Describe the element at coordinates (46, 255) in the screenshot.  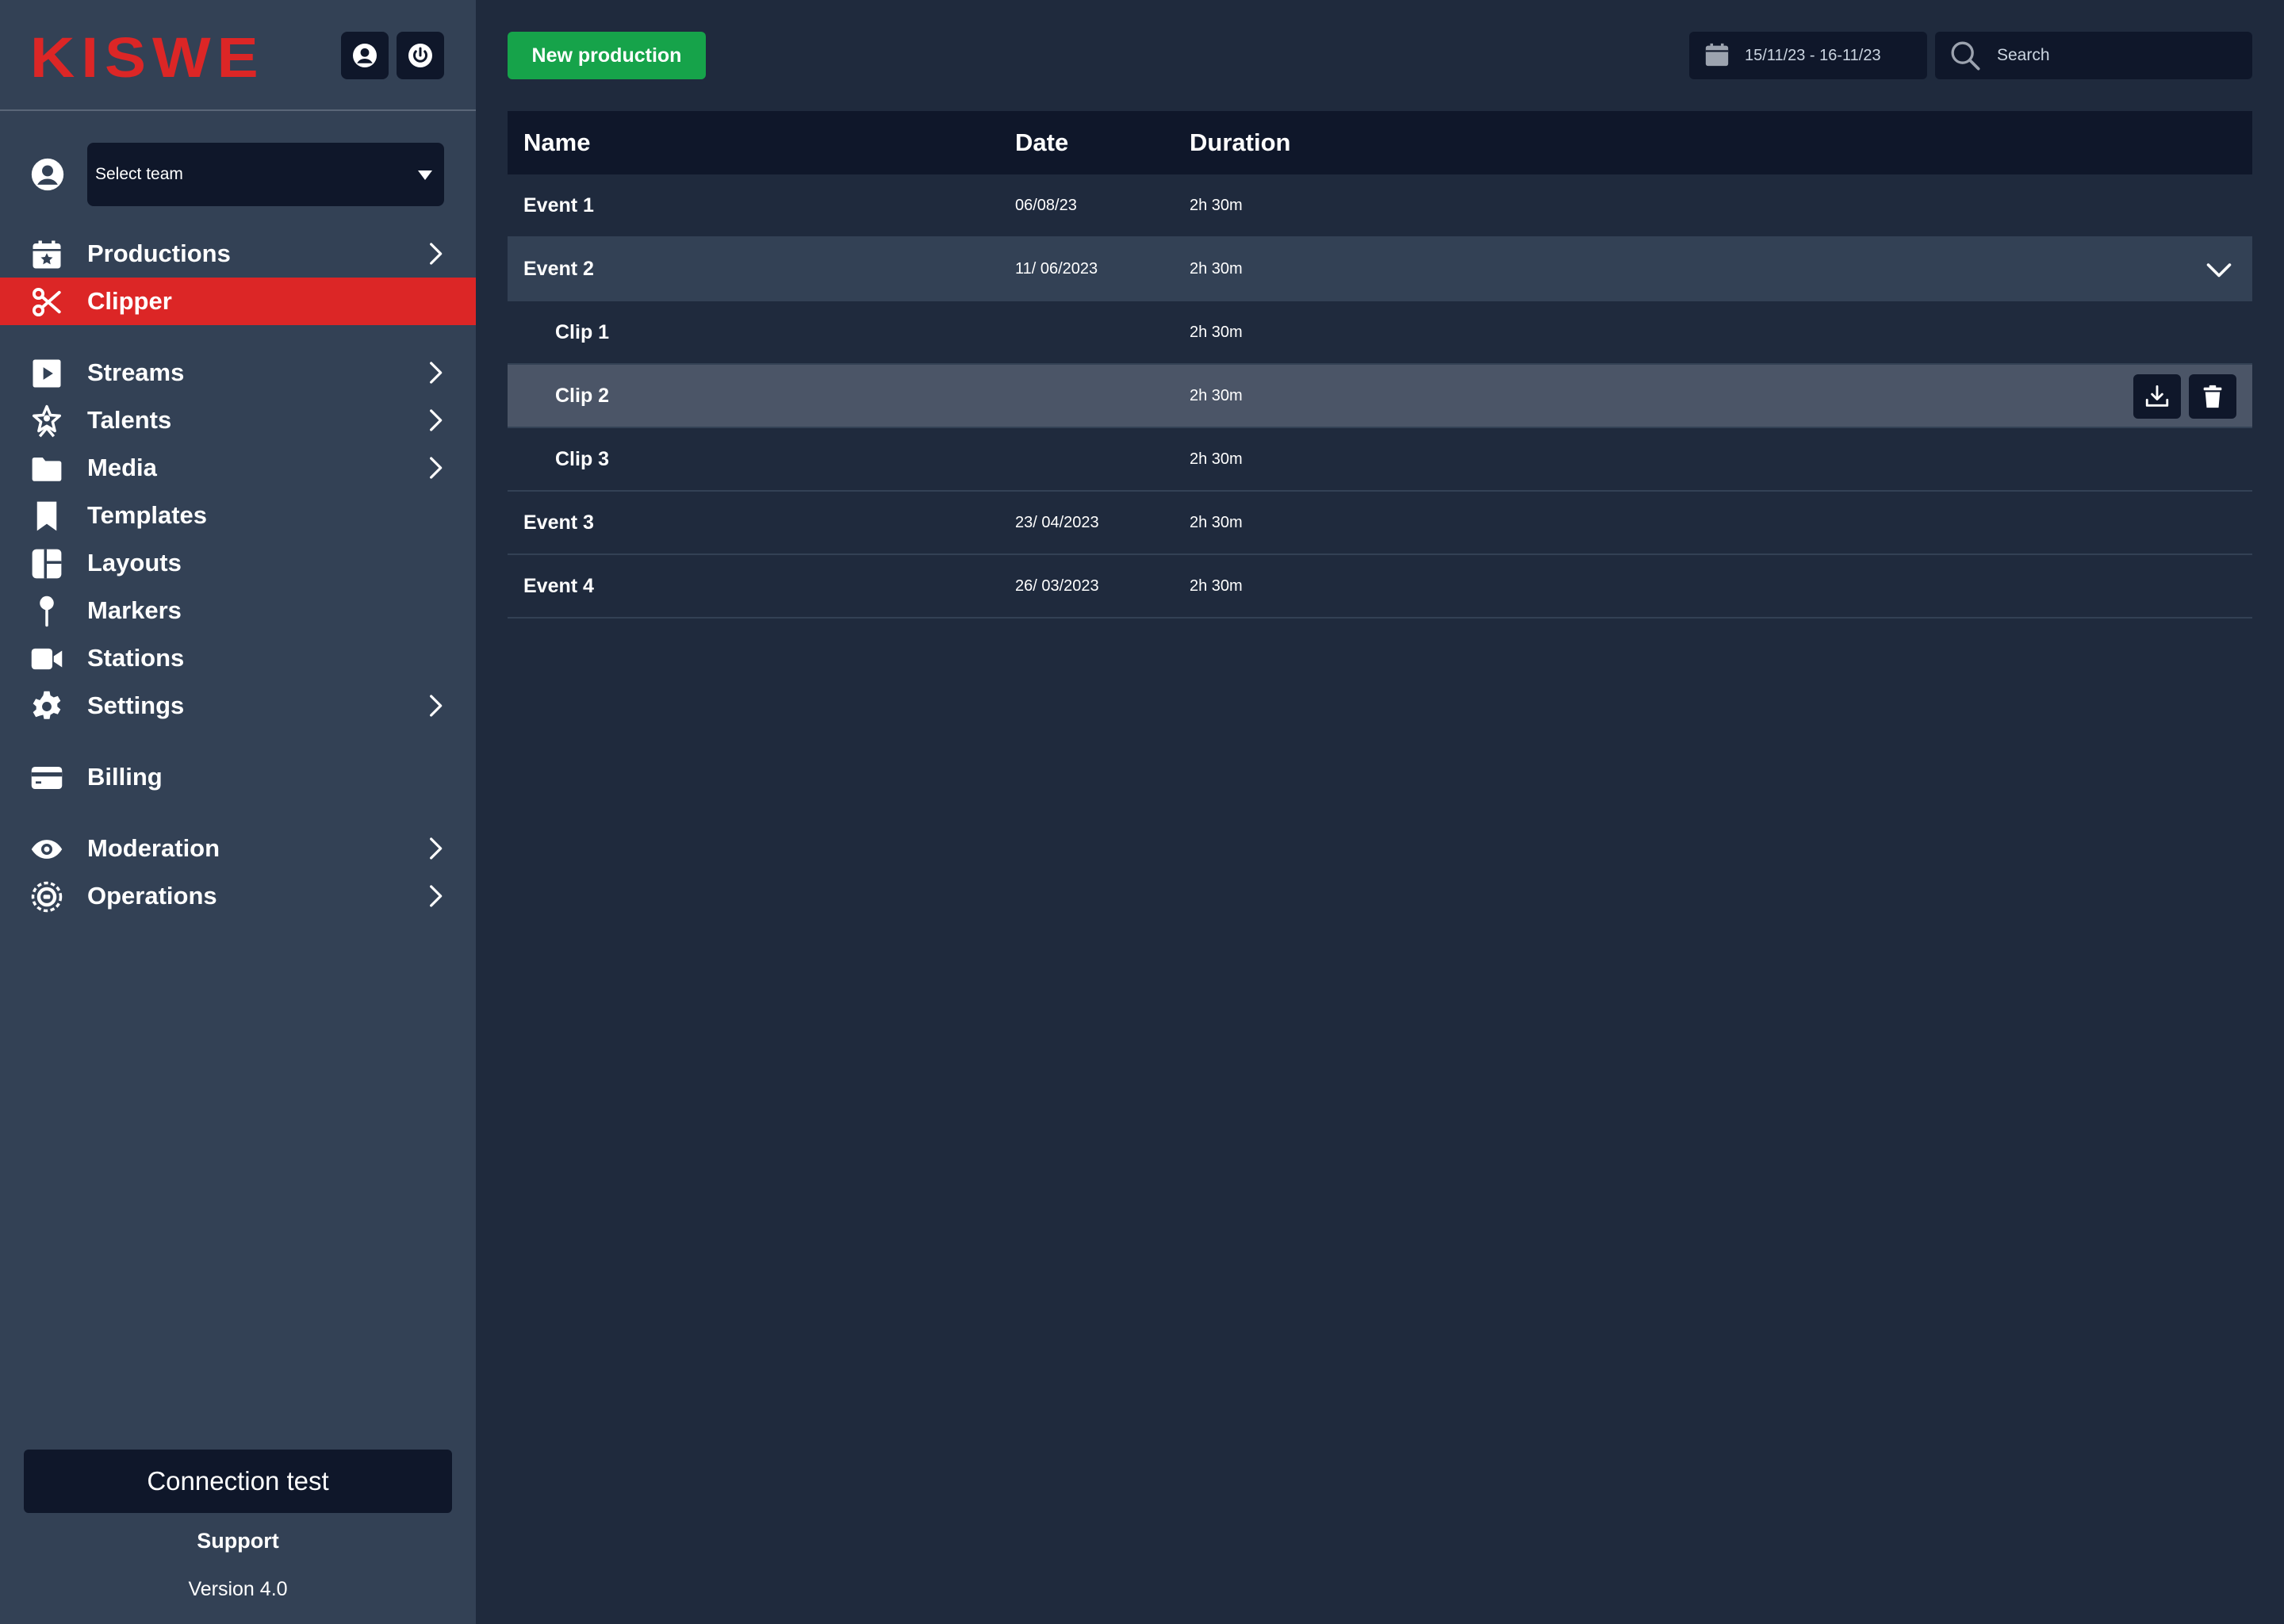
I see `calendar-star-icon` at that location.